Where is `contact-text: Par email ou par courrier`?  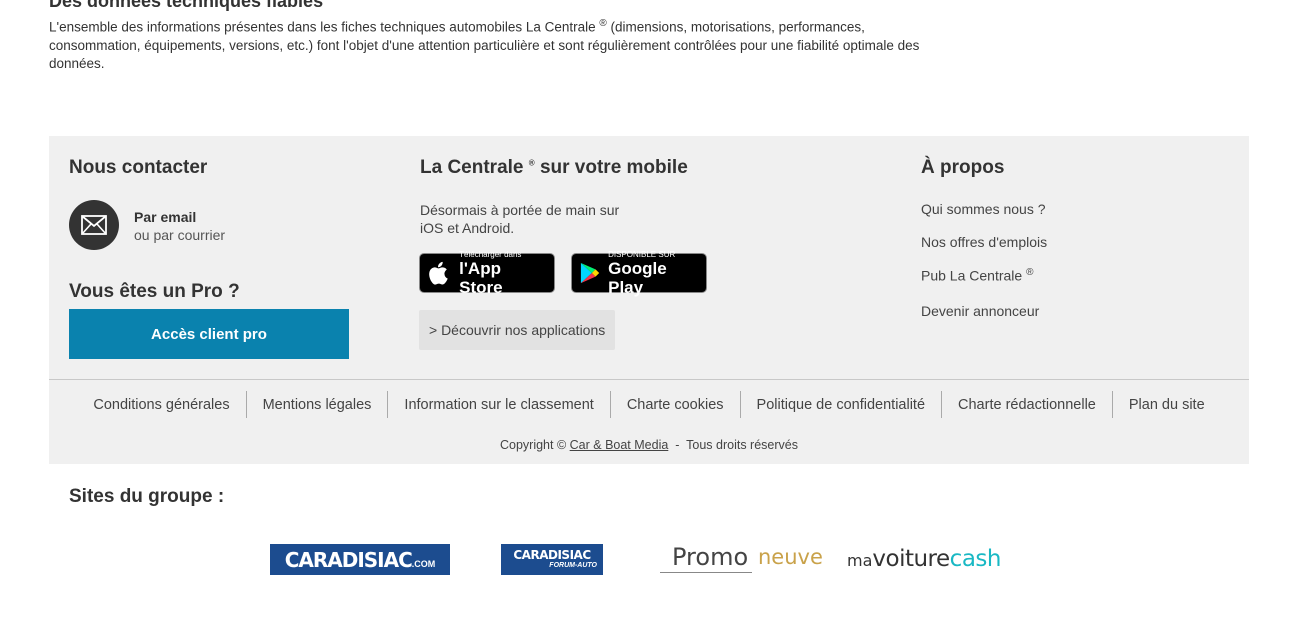
contact-text: Par email ou par courrier is located at coordinates (179, 226).